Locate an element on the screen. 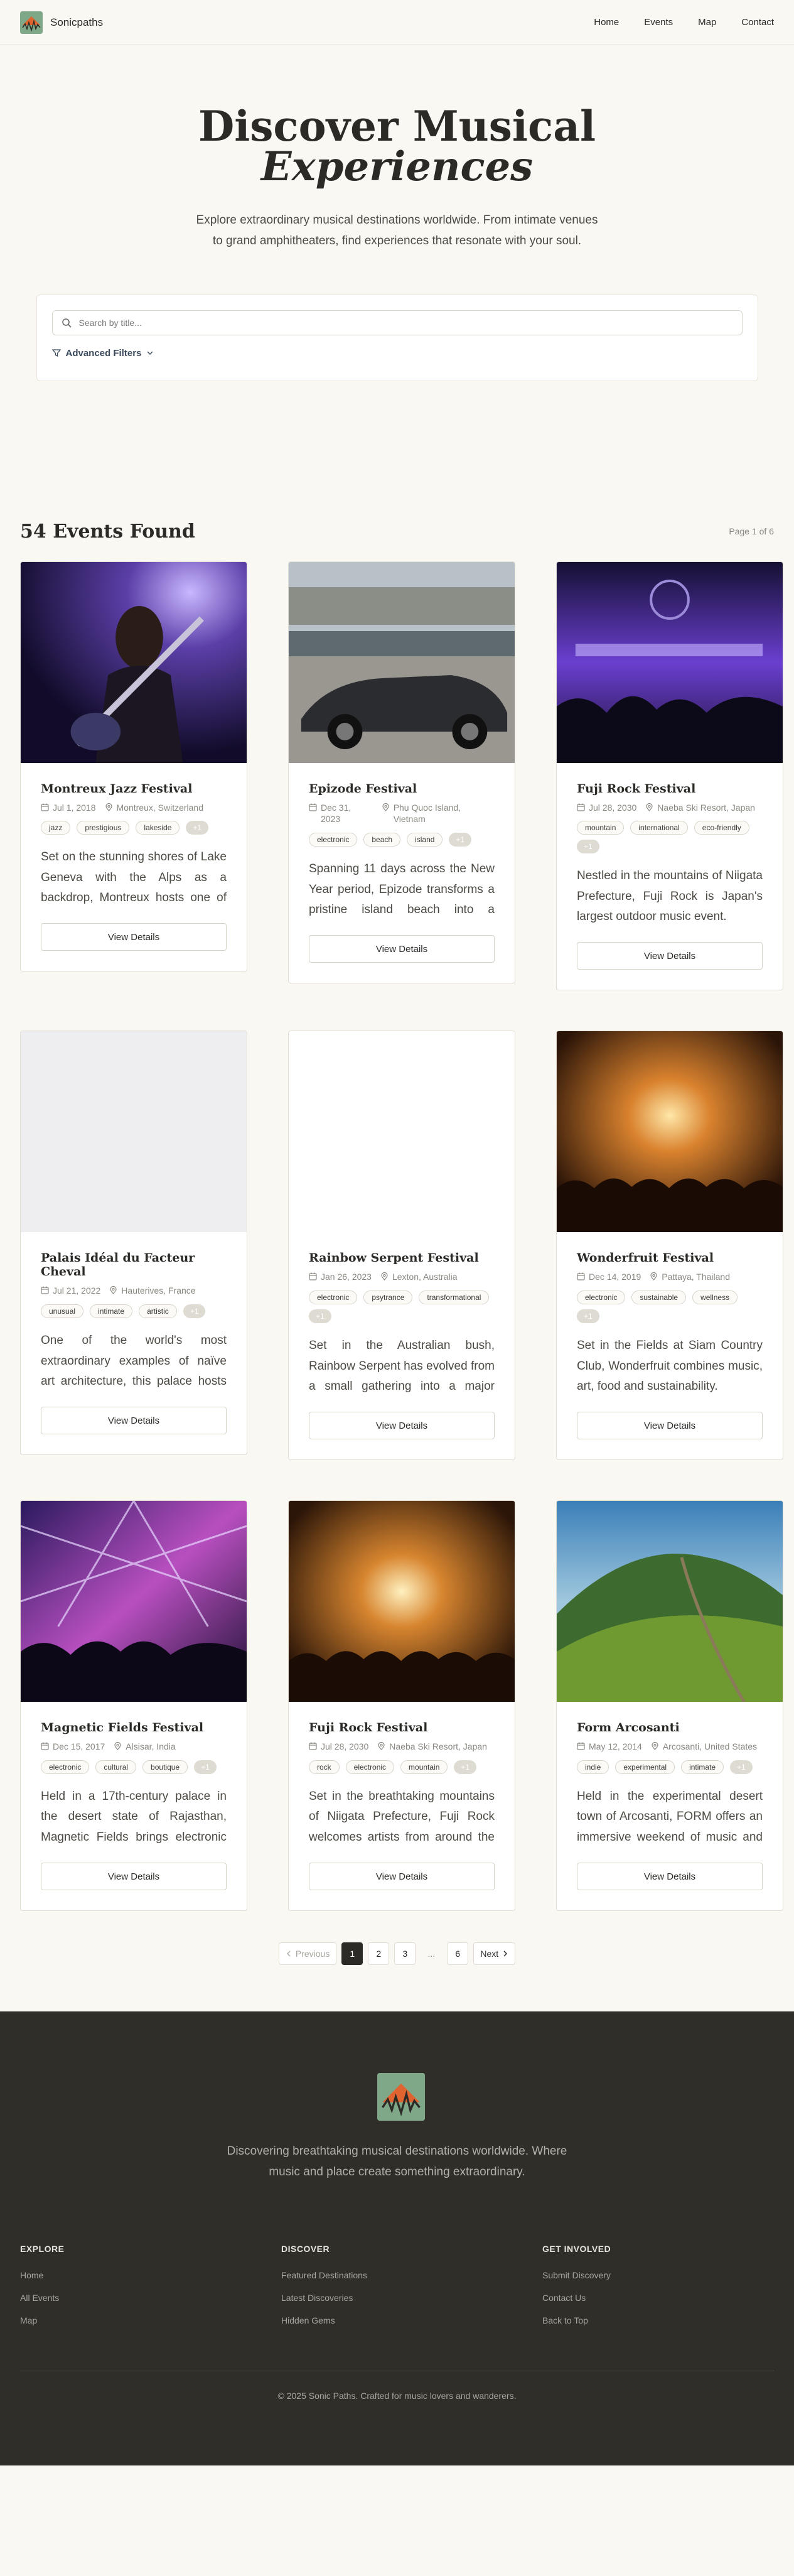  event-title: Form Arcosanti is located at coordinates (670, 1727).